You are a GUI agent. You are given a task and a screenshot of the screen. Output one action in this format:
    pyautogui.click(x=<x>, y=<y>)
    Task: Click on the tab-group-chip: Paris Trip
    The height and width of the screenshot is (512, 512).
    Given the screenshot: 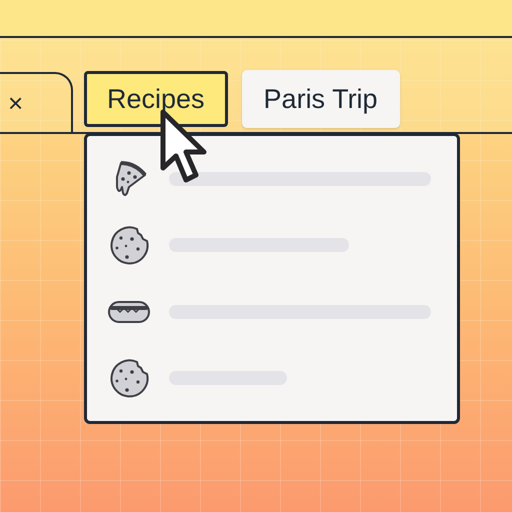 What is the action you would take?
    pyautogui.click(x=321, y=99)
    